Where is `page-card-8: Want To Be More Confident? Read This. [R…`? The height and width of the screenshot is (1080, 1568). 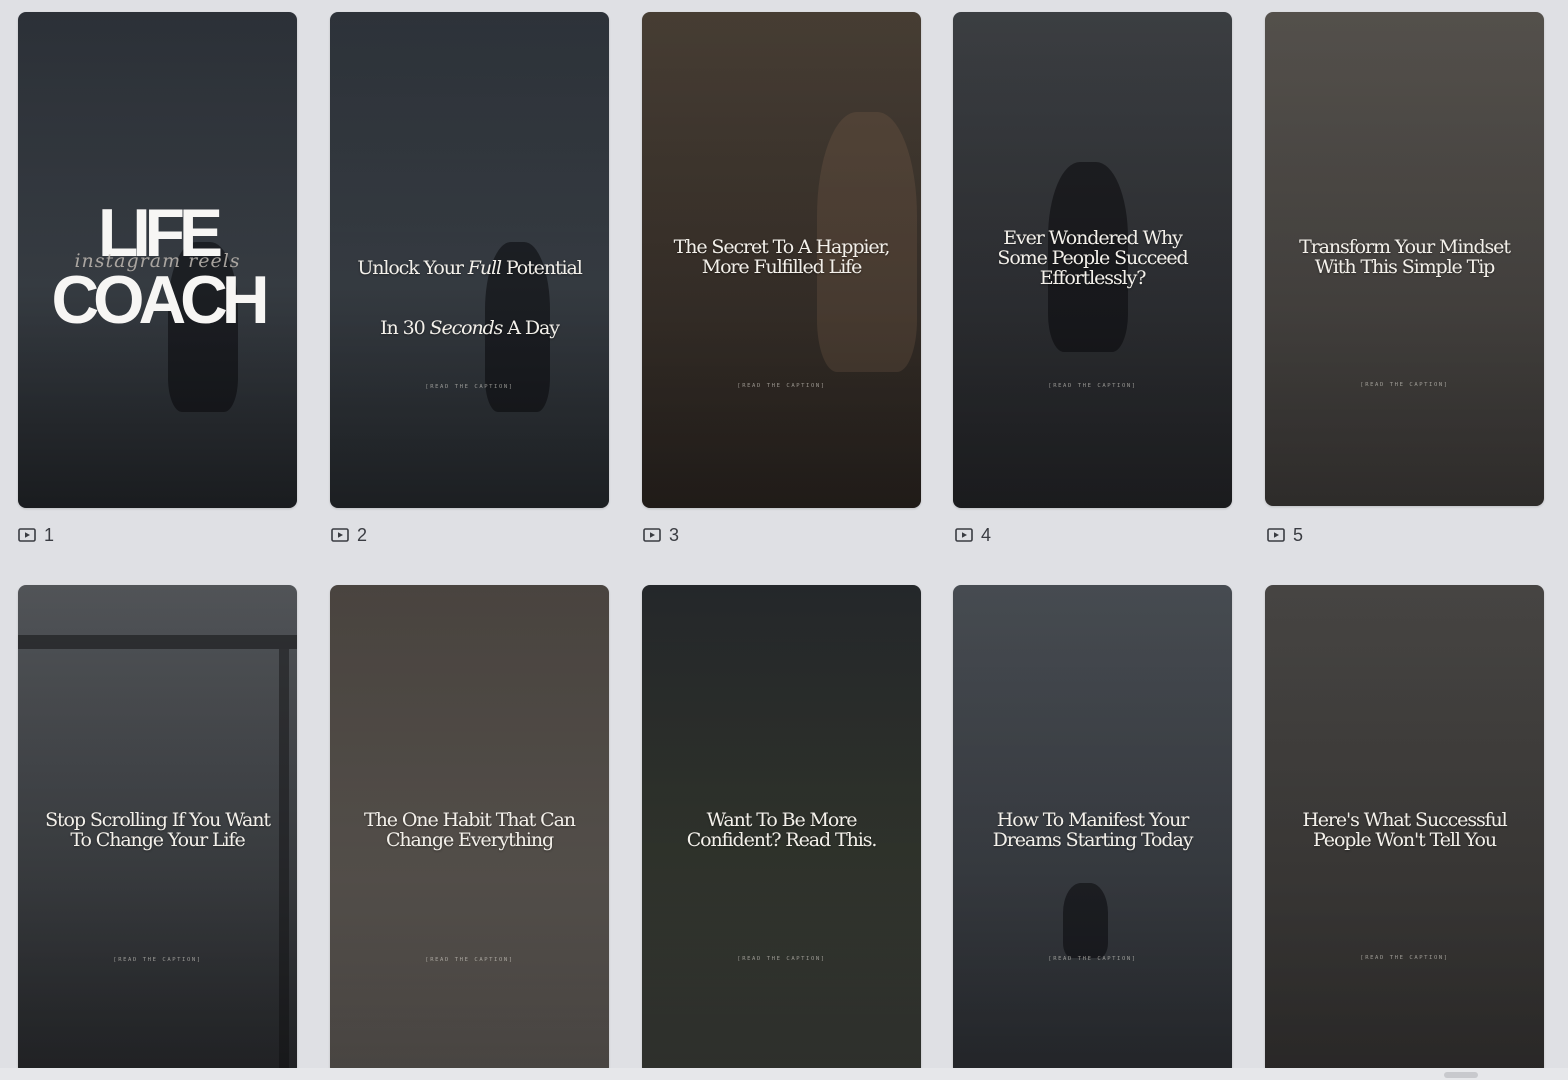 page-card-8: Want To Be More Confident? Read This. [R… is located at coordinates (781, 830).